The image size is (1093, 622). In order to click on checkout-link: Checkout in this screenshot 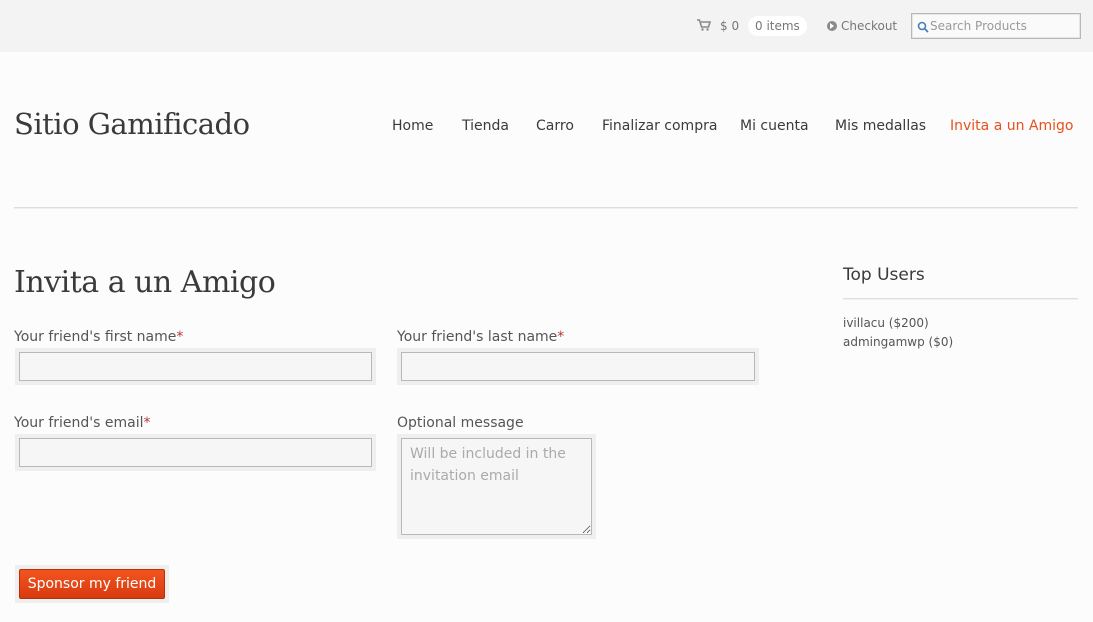, I will do `click(862, 26)`.